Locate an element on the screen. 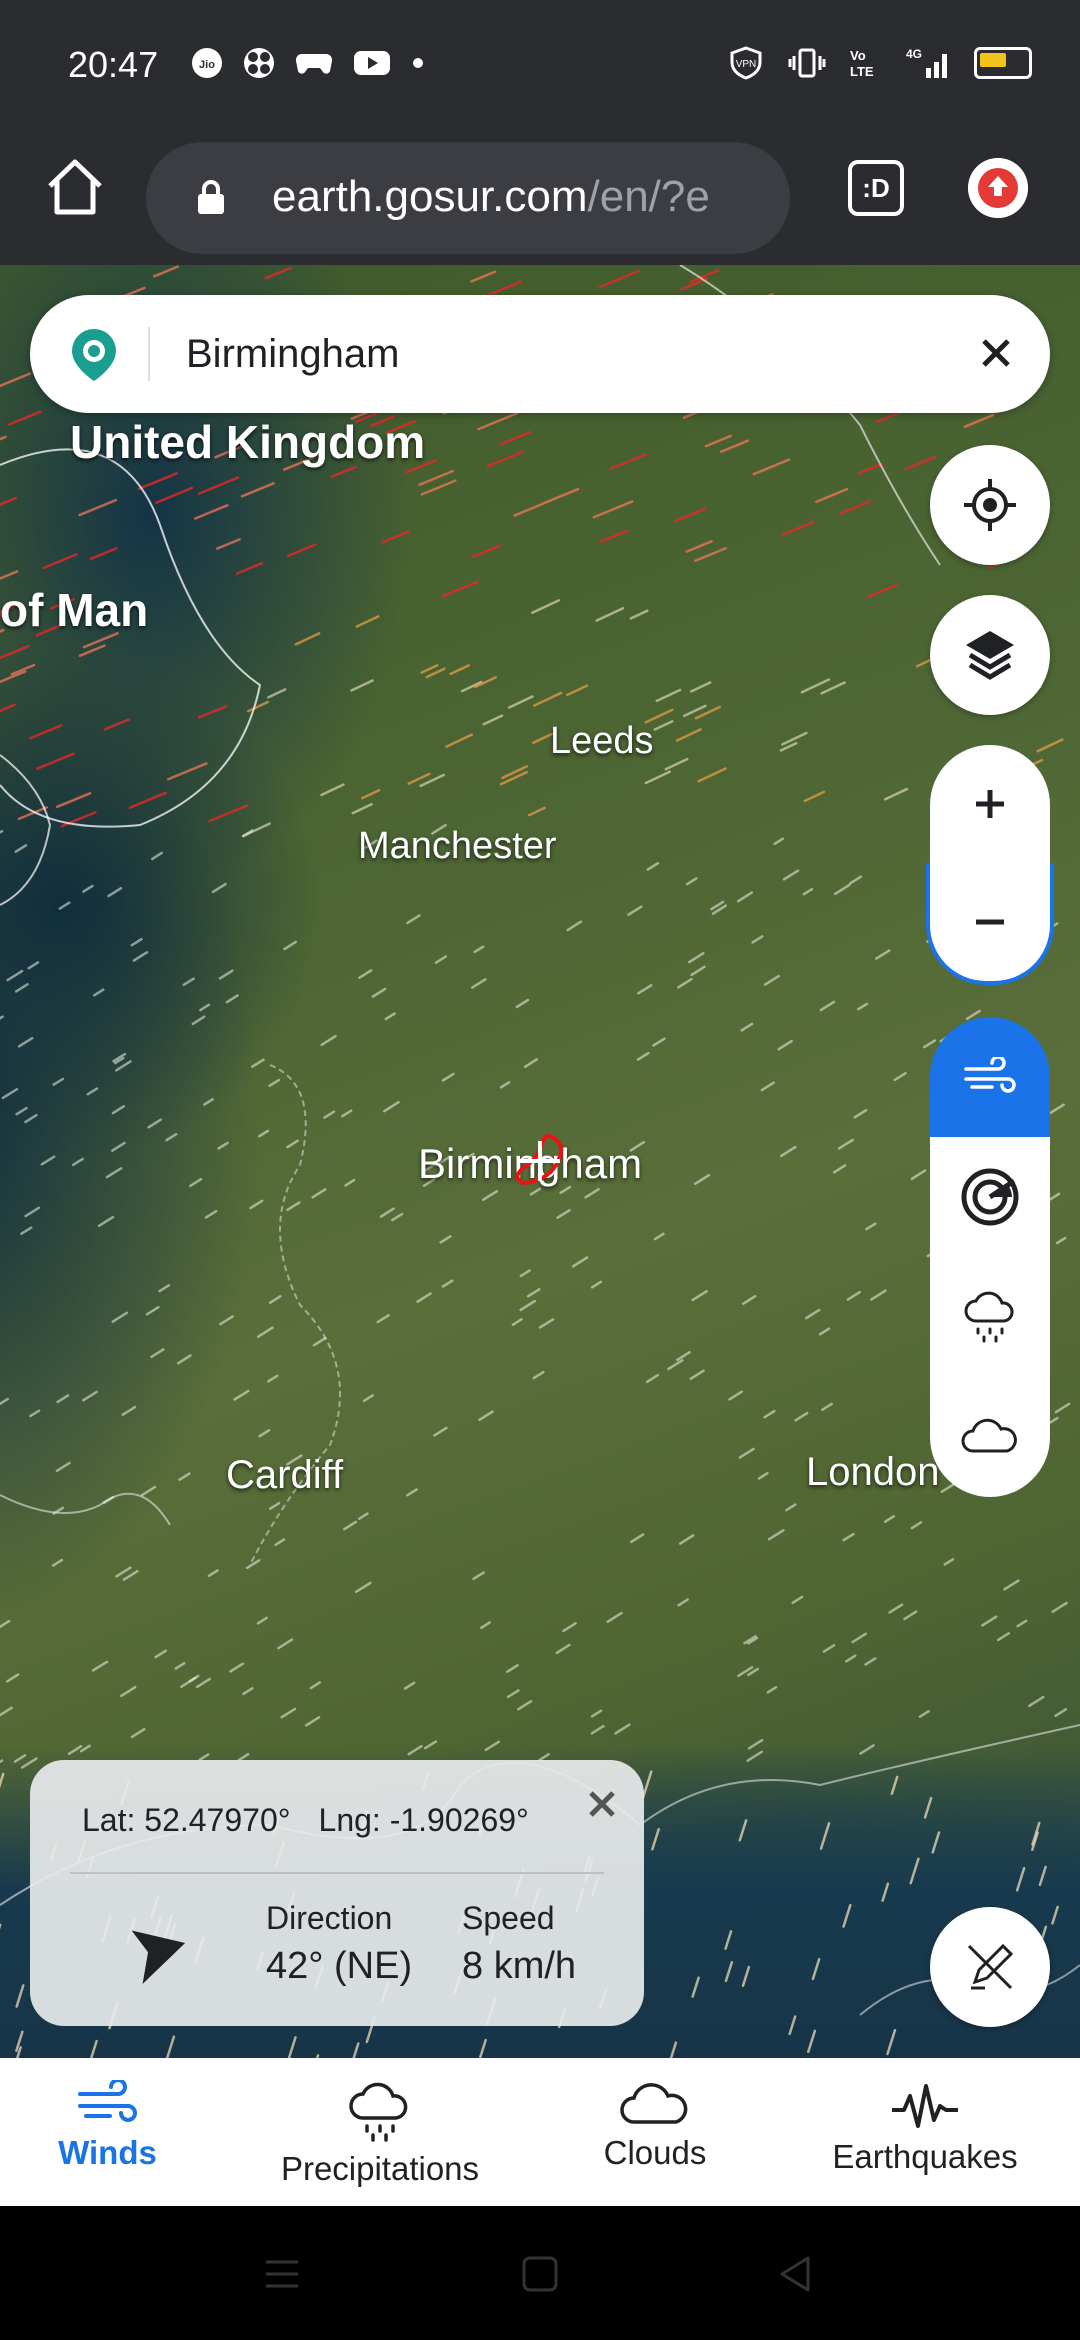 Image resolution: width=1080 pixels, height=2340 pixels. speed-value: 8 km/h is located at coordinates (519, 1966).